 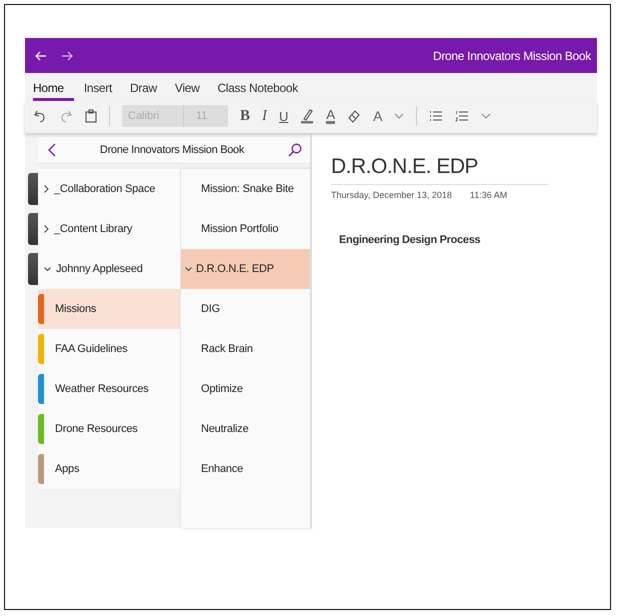 What do you see at coordinates (257, 90) in the screenshot?
I see `ribbon-tab: Class Notebook` at bounding box center [257, 90].